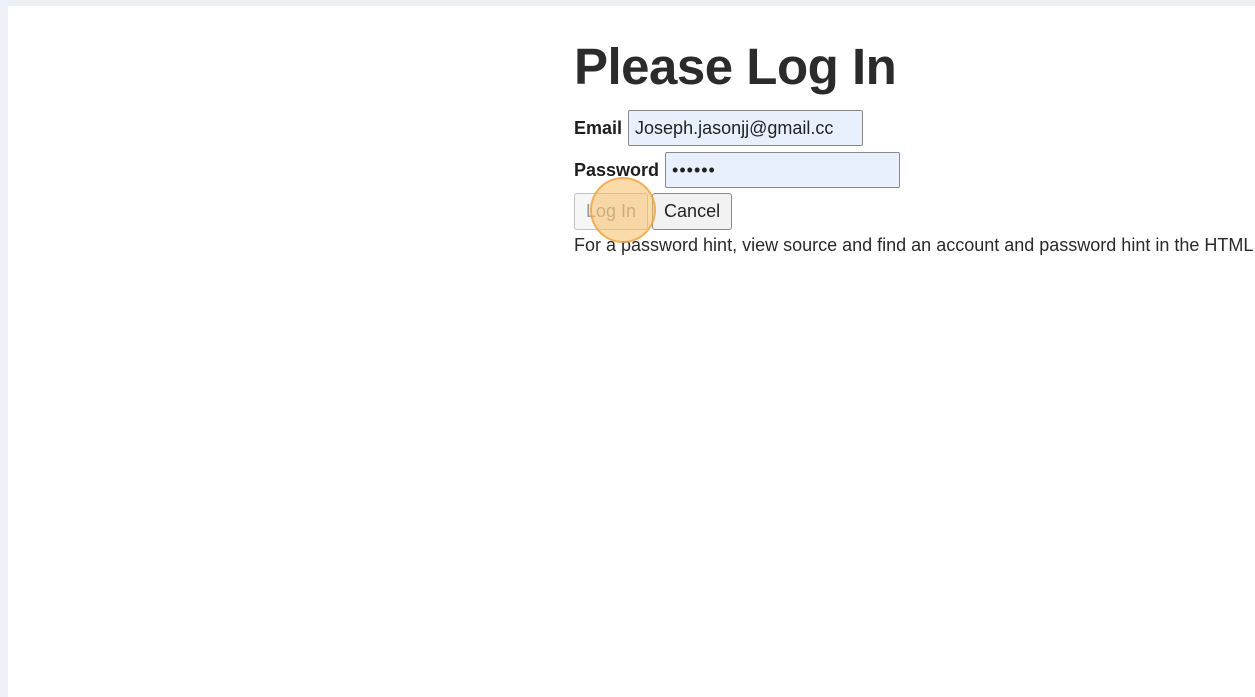 This screenshot has width=1255, height=697. What do you see at coordinates (914, 128) in the screenshot?
I see `email-row: Email` at bounding box center [914, 128].